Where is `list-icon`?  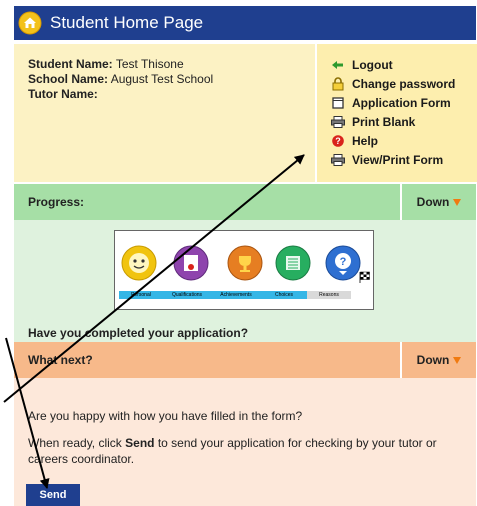 list-icon is located at coordinates (293, 263).